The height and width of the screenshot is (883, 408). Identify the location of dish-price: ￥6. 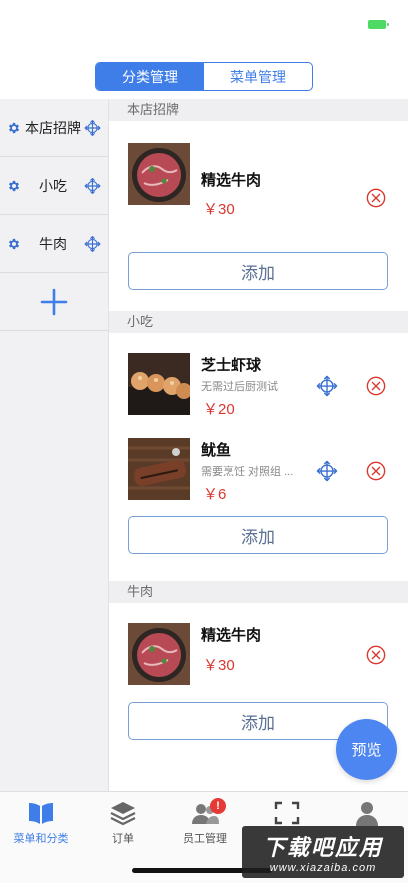
(215, 494).